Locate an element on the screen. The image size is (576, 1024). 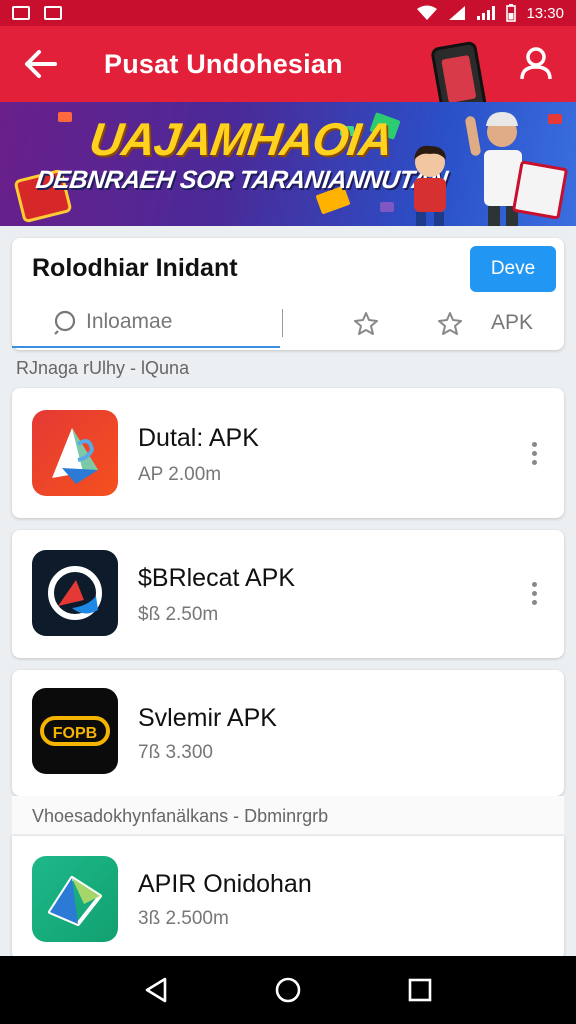
app-icon-brecat is located at coordinates (75, 593).